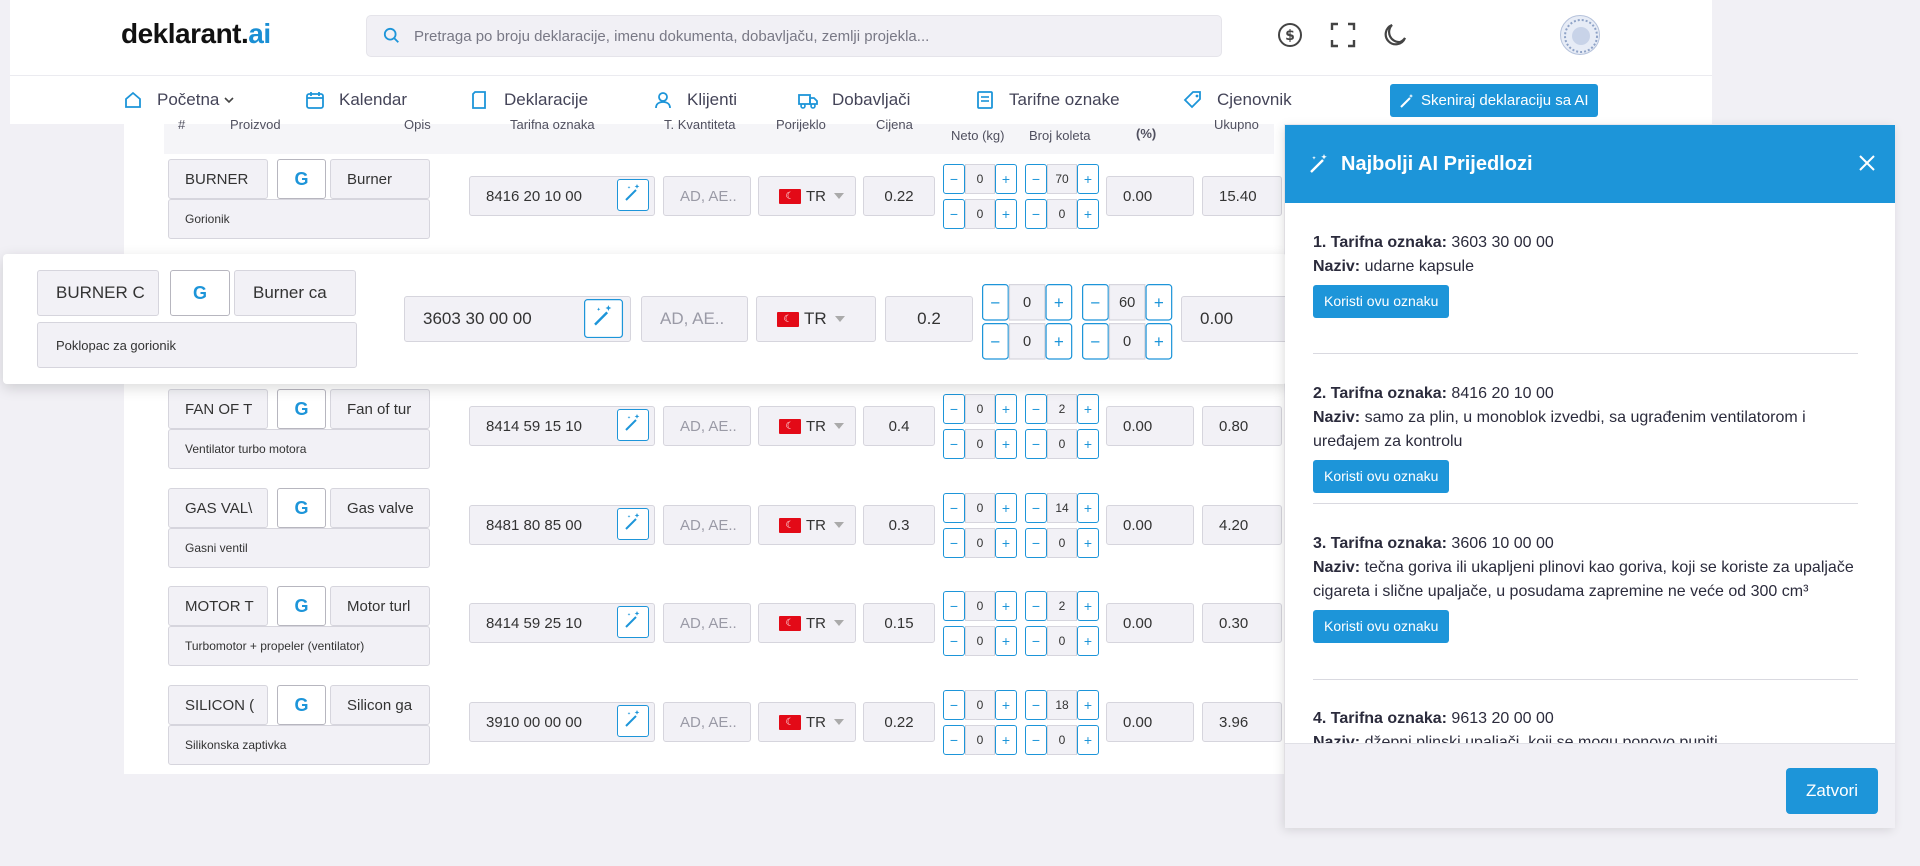 This screenshot has height=866, width=1920. Describe the element at coordinates (218, 606) in the screenshot. I see `product-code-input: MOTOR T` at that location.